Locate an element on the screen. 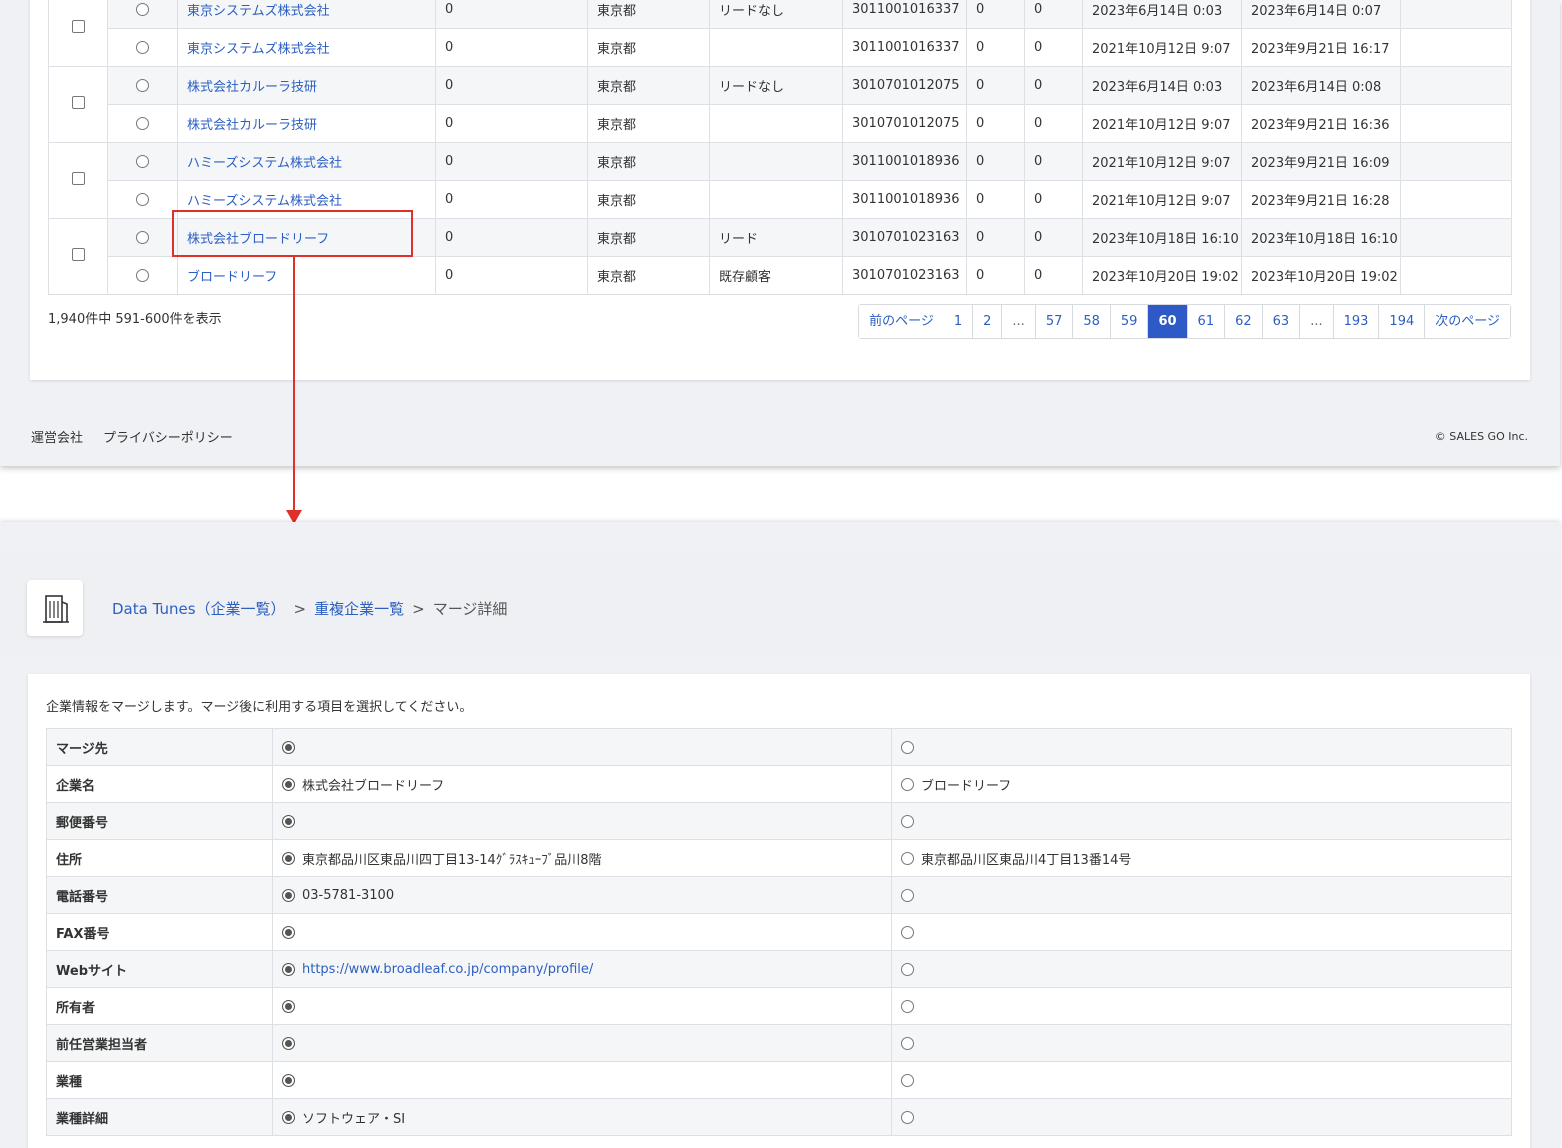 This screenshot has height=1148, width=1562. breadcrumb-parent-link: 重複企業一覧 is located at coordinates (359, 608).